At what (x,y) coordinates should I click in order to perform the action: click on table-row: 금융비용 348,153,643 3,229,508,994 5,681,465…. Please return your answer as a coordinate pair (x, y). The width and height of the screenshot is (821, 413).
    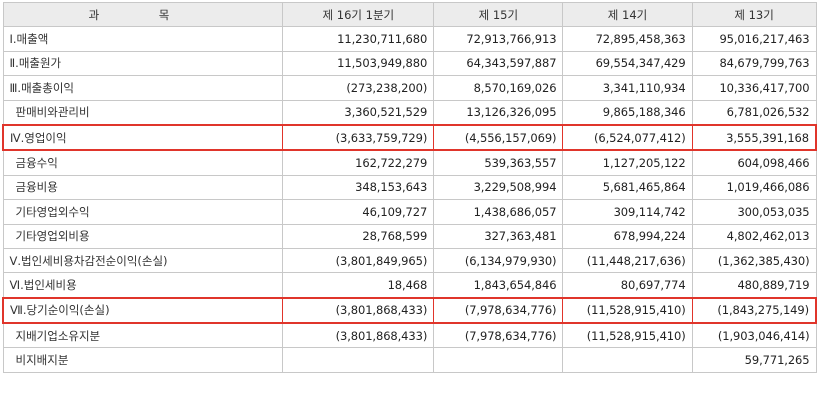
    Looking at the image, I should click on (409, 187).